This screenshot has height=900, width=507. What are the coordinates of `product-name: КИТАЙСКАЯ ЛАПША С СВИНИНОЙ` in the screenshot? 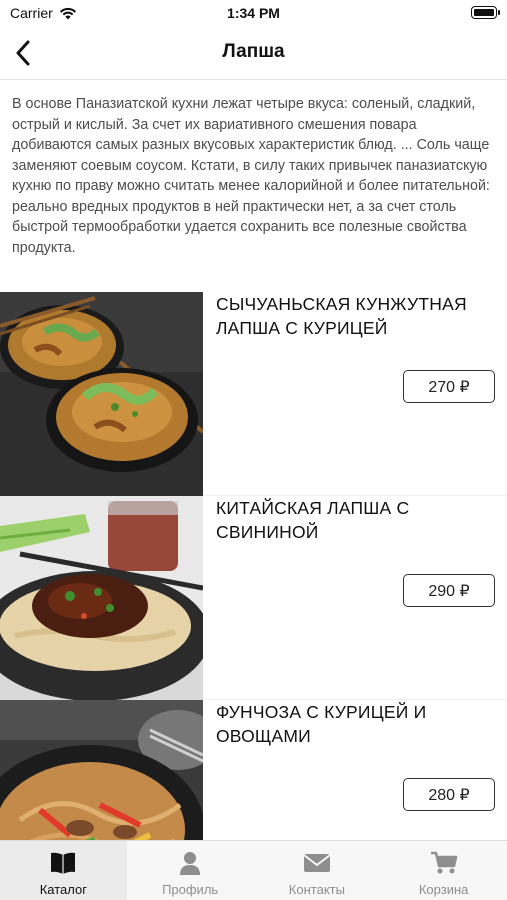 It's located at (313, 520).